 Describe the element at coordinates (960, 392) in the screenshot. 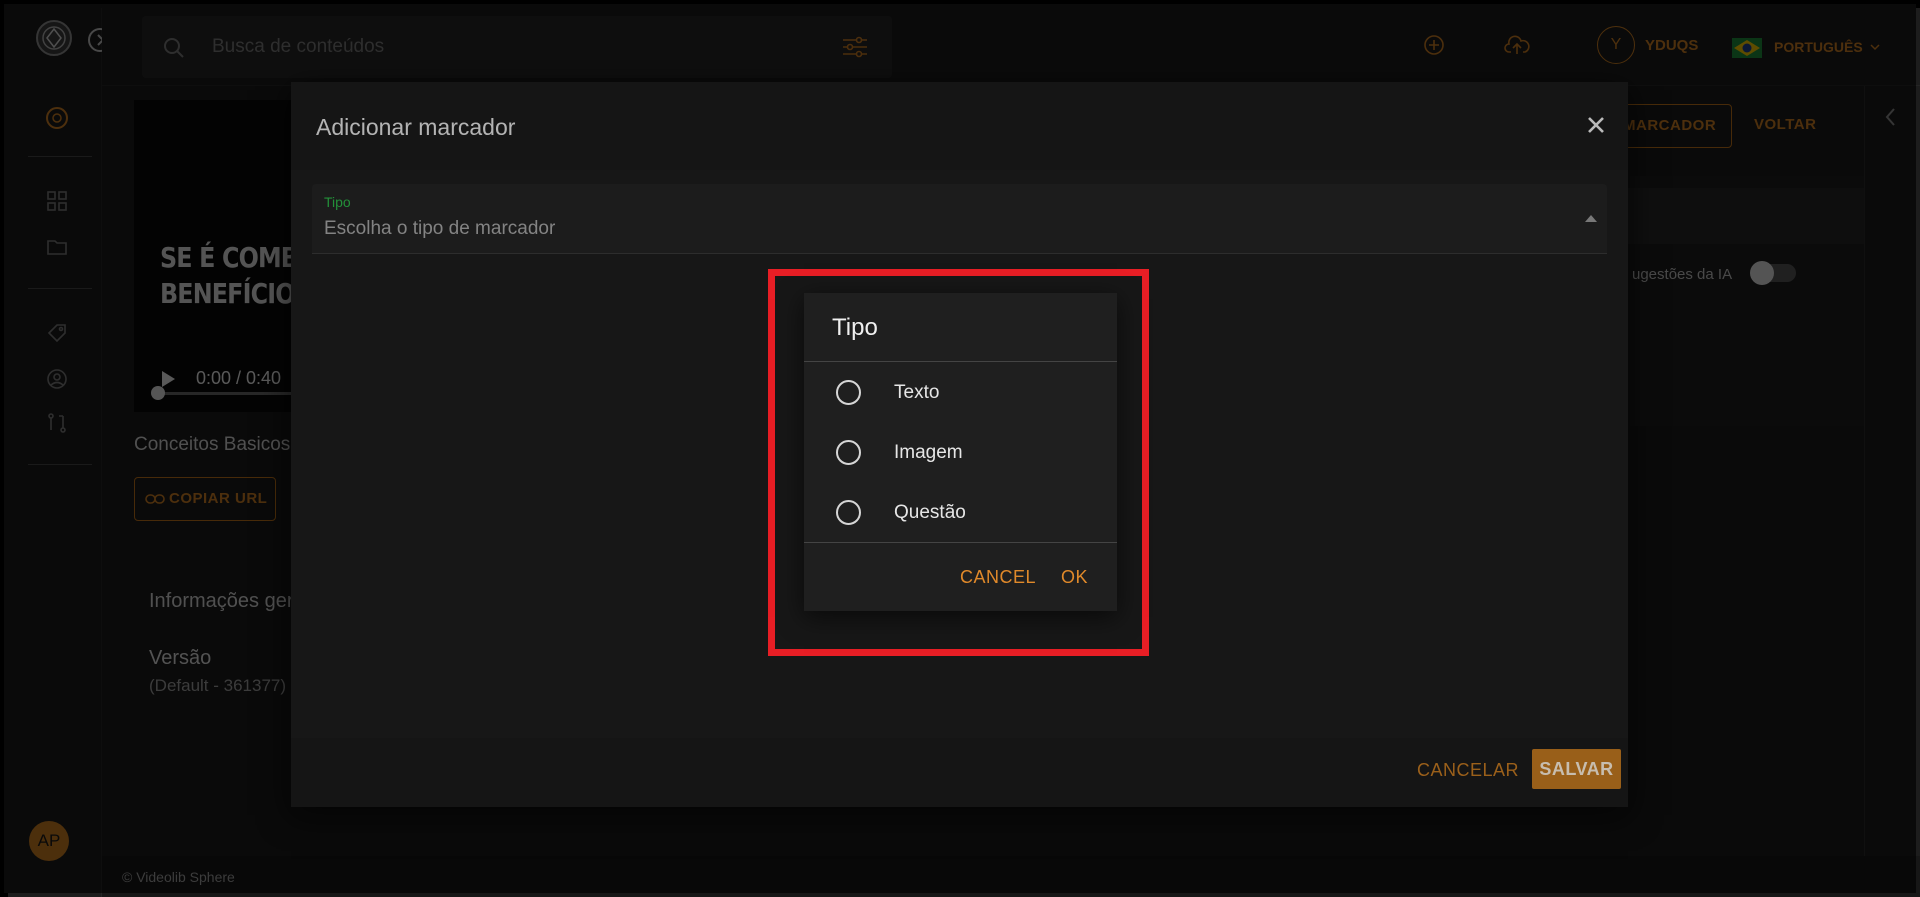

I see `picker-option-texto: Texto` at that location.